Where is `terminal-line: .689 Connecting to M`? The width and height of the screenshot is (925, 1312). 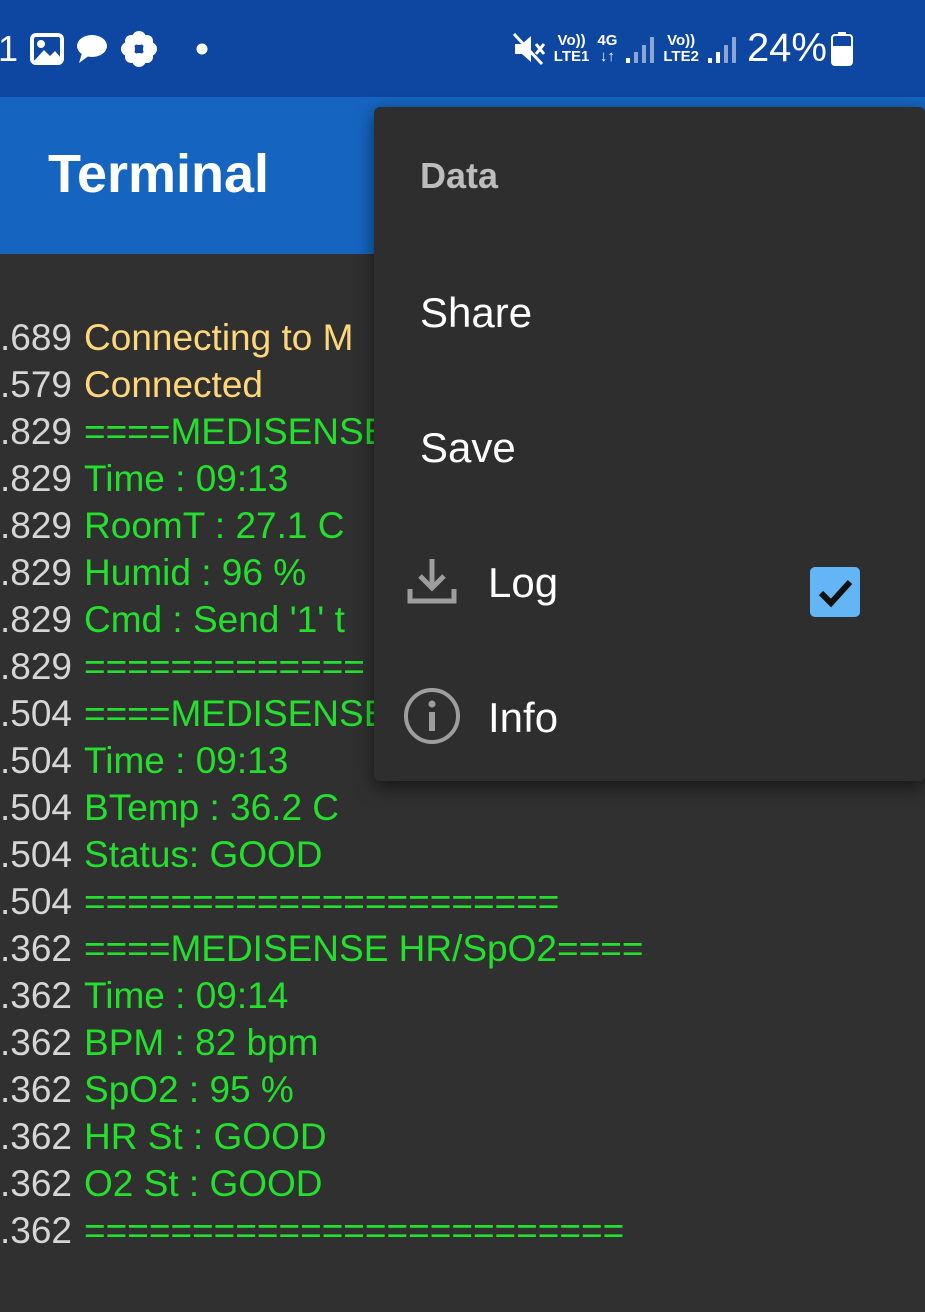
terminal-line: .689 Connecting to M is located at coordinates (176, 337).